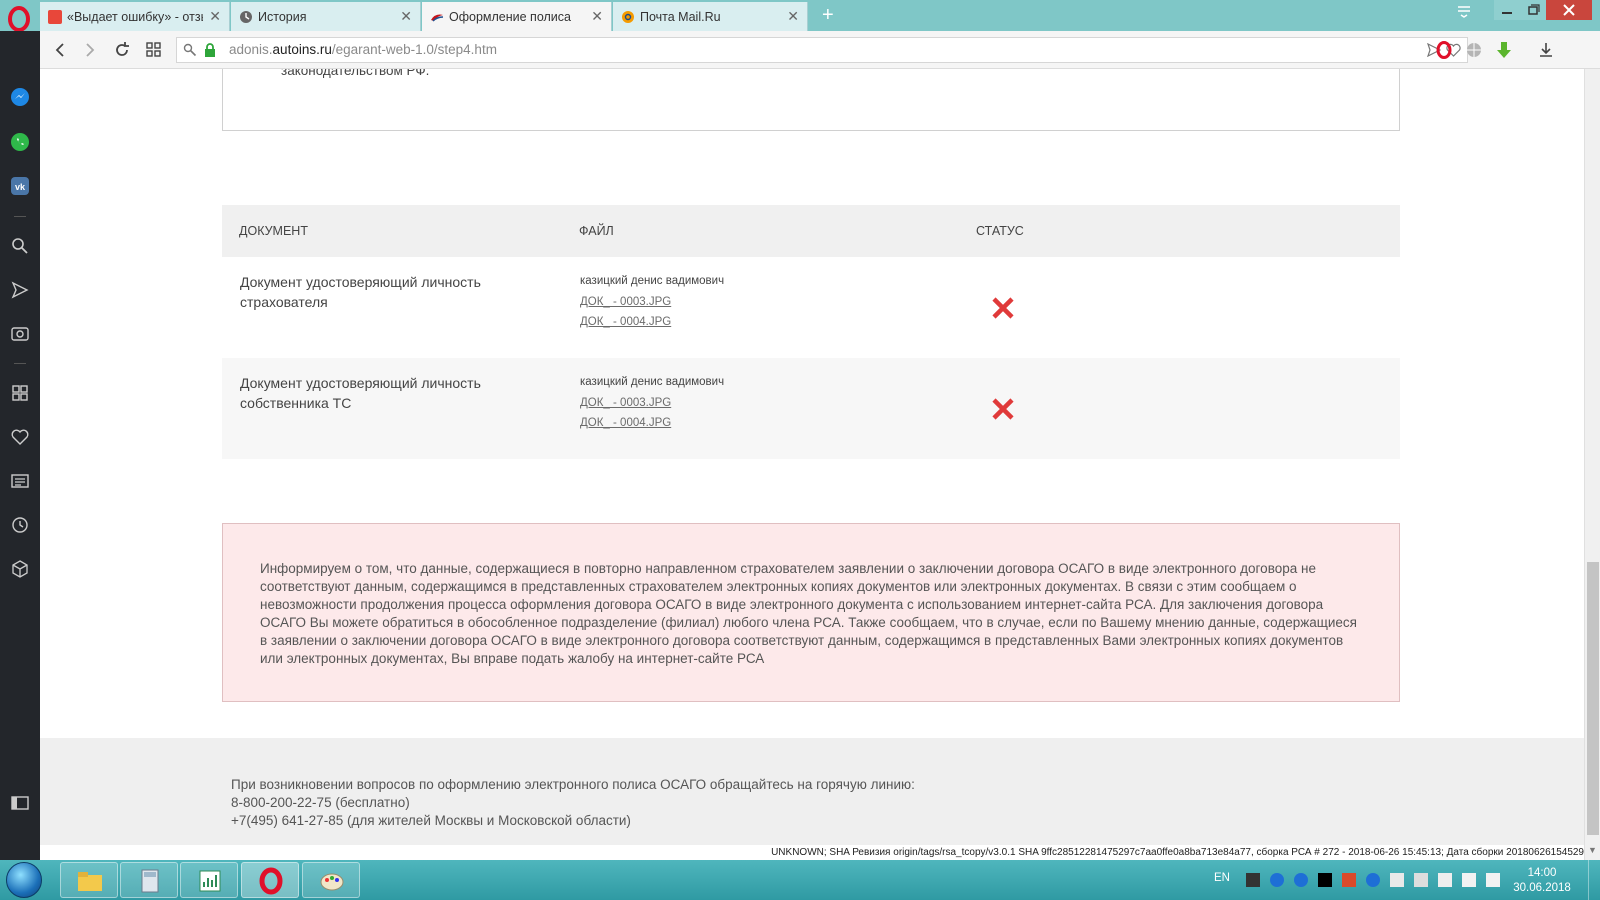  What do you see at coordinates (414, 49) in the screenshot?
I see `url-path: /egarant-web-1.0/step4.htm` at bounding box center [414, 49].